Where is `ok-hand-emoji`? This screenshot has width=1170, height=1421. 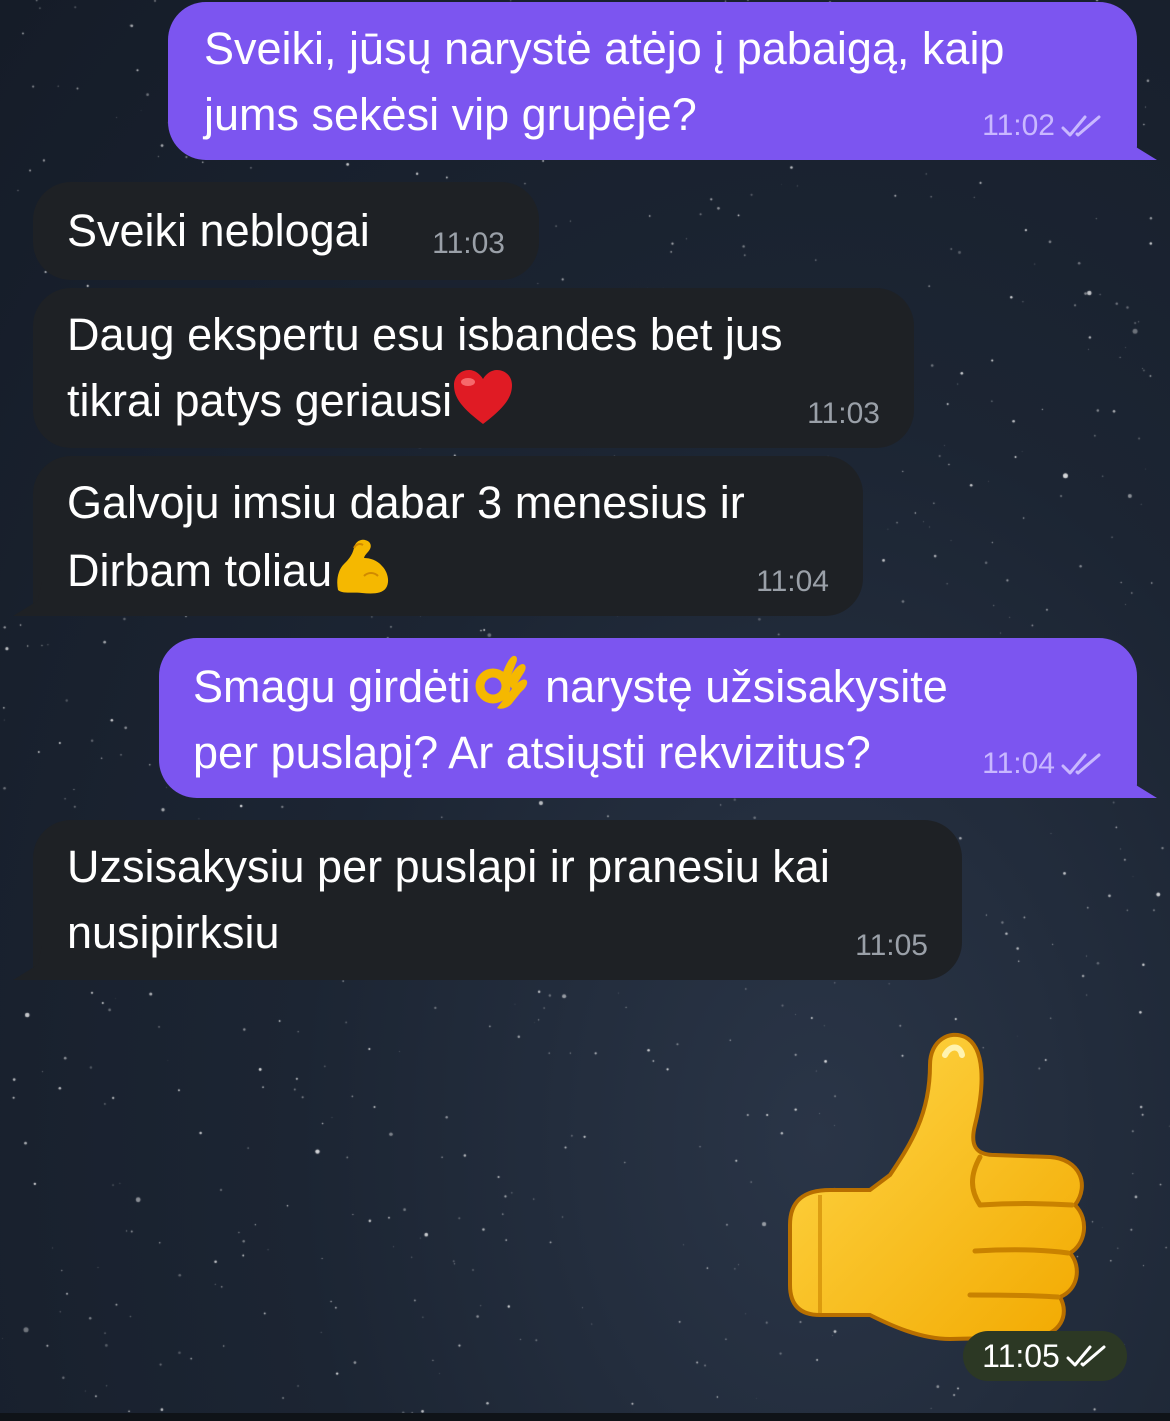 ok-hand-emoji is located at coordinates (501, 682).